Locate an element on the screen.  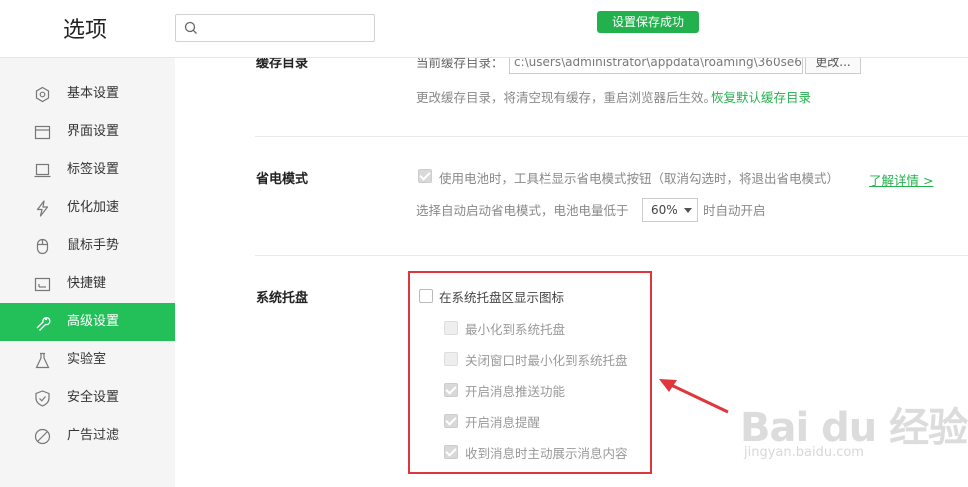
message-reminder-checkbox is located at coordinates (451, 421).